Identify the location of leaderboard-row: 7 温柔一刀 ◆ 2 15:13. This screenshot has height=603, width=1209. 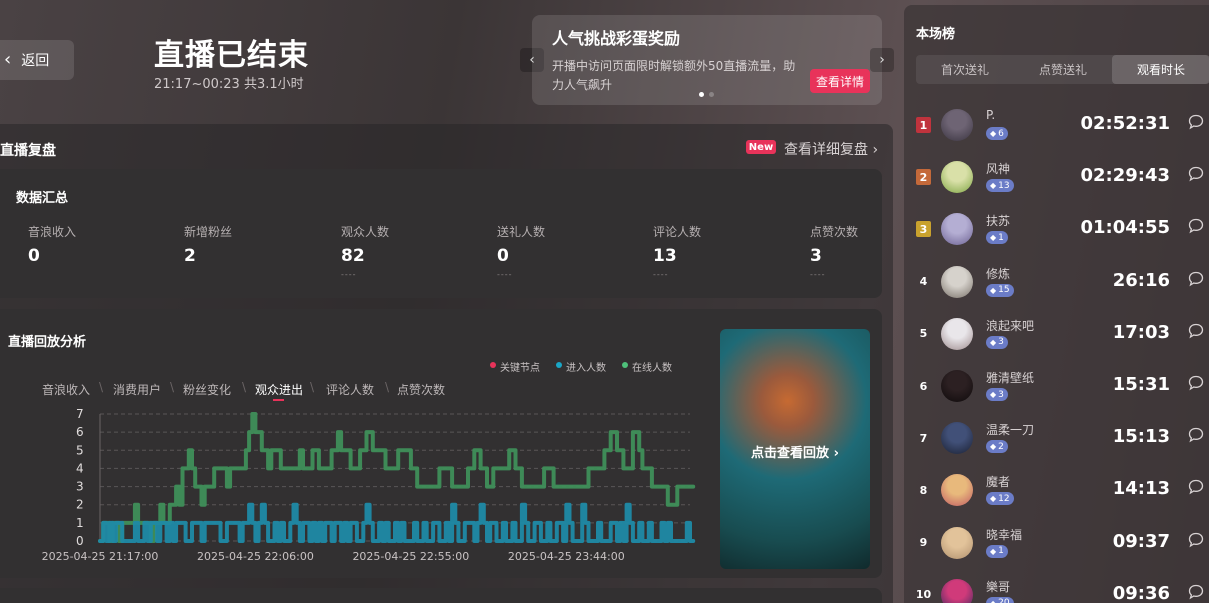
(1056, 442).